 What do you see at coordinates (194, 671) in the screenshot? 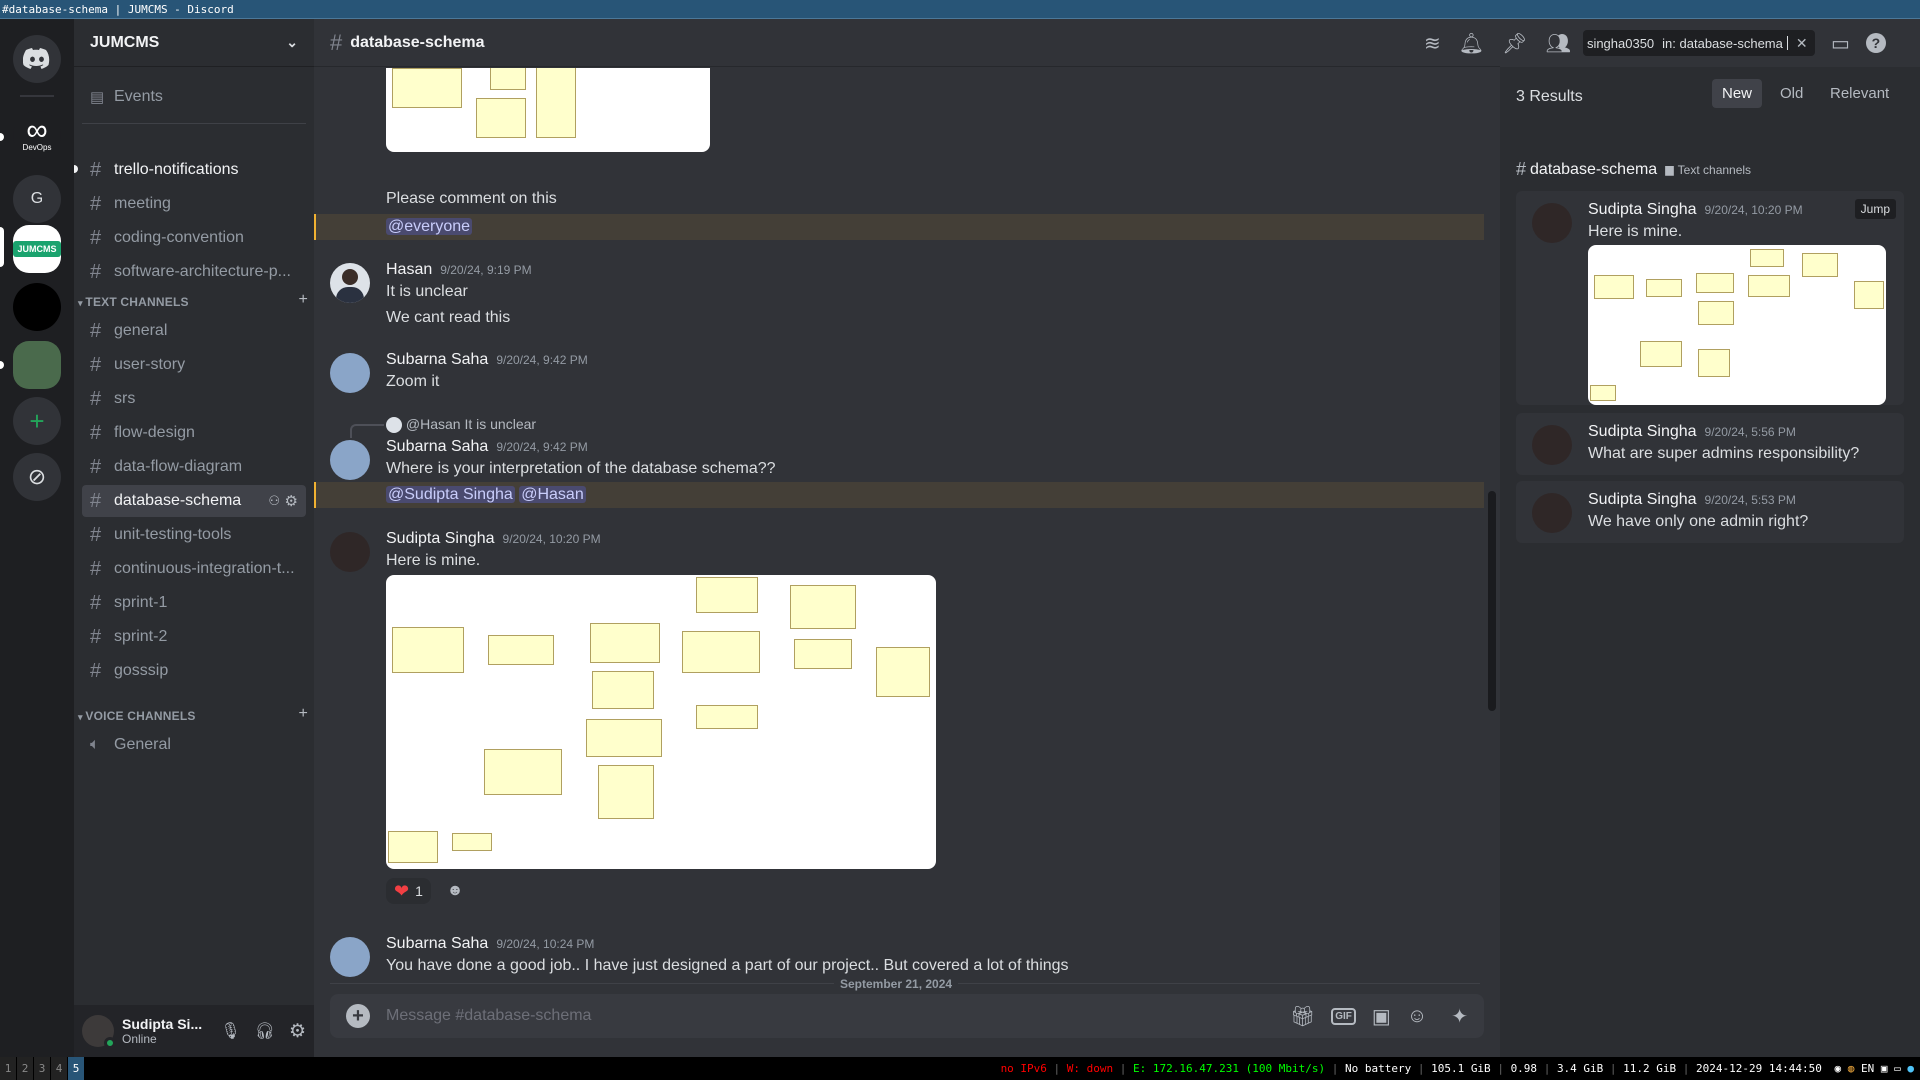
I see `channel-gosssip: # gosssip` at bounding box center [194, 671].